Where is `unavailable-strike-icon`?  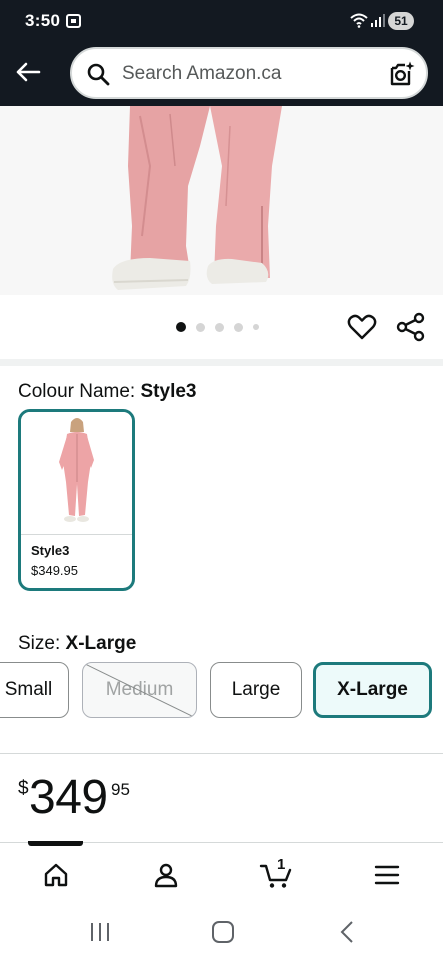 unavailable-strike-icon is located at coordinates (139, 690).